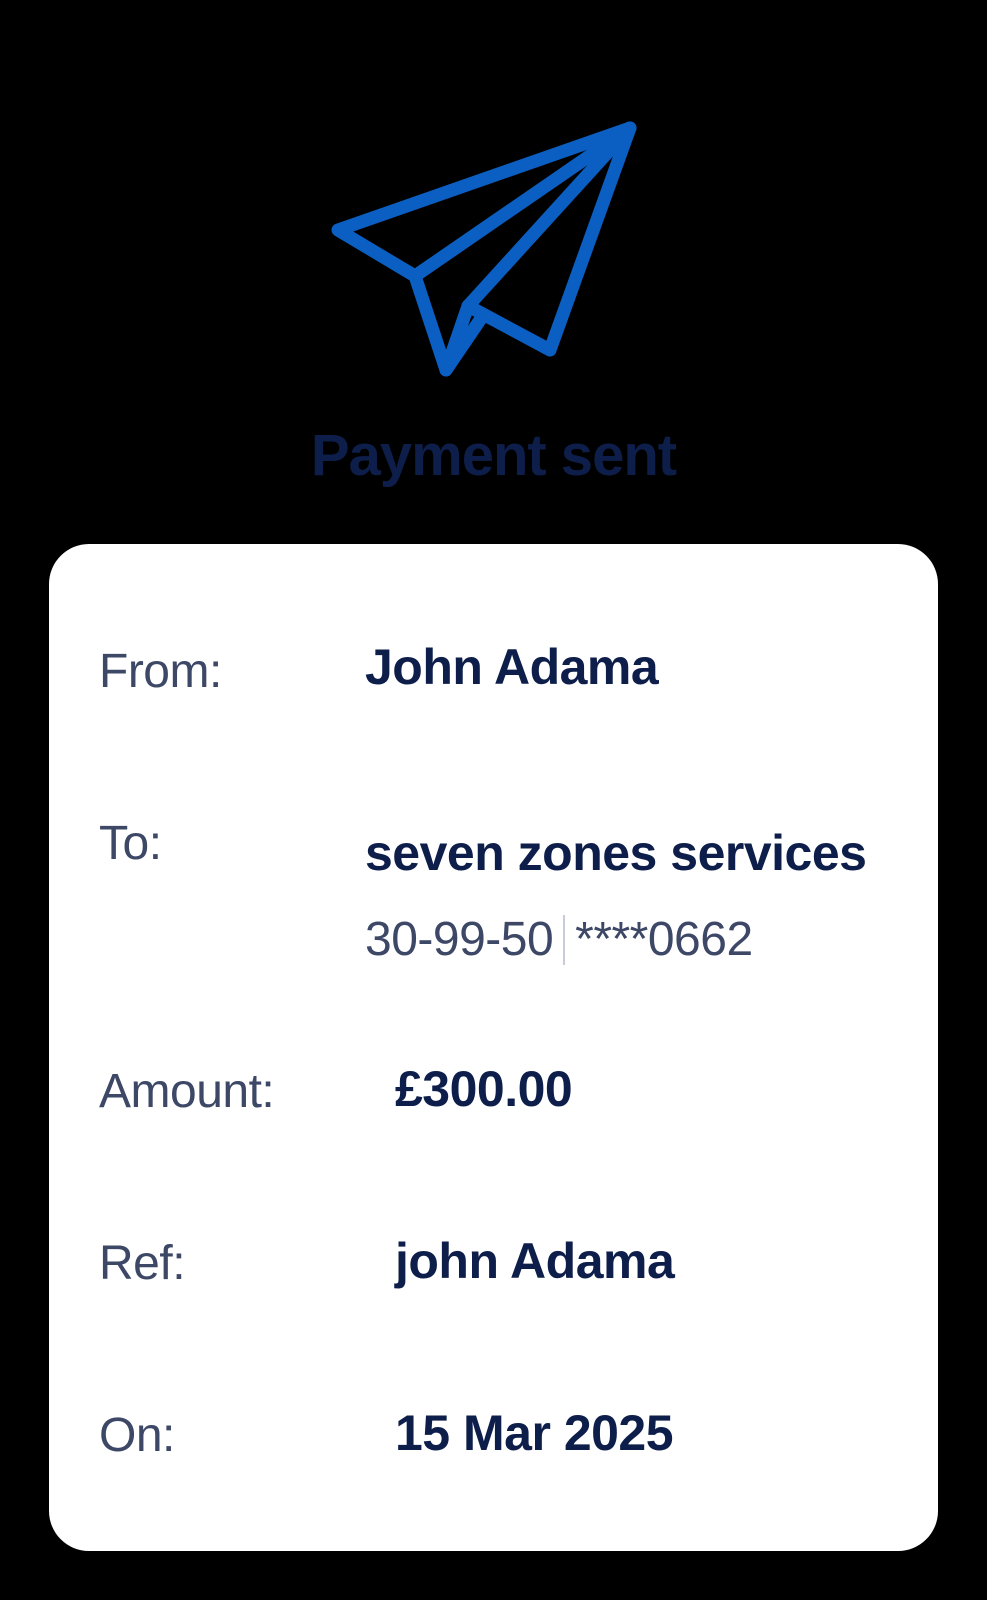 The image size is (987, 1600). Describe the element at coordinates (664, 939) in the screenshot. I see `account-number: ****0662` at that location.